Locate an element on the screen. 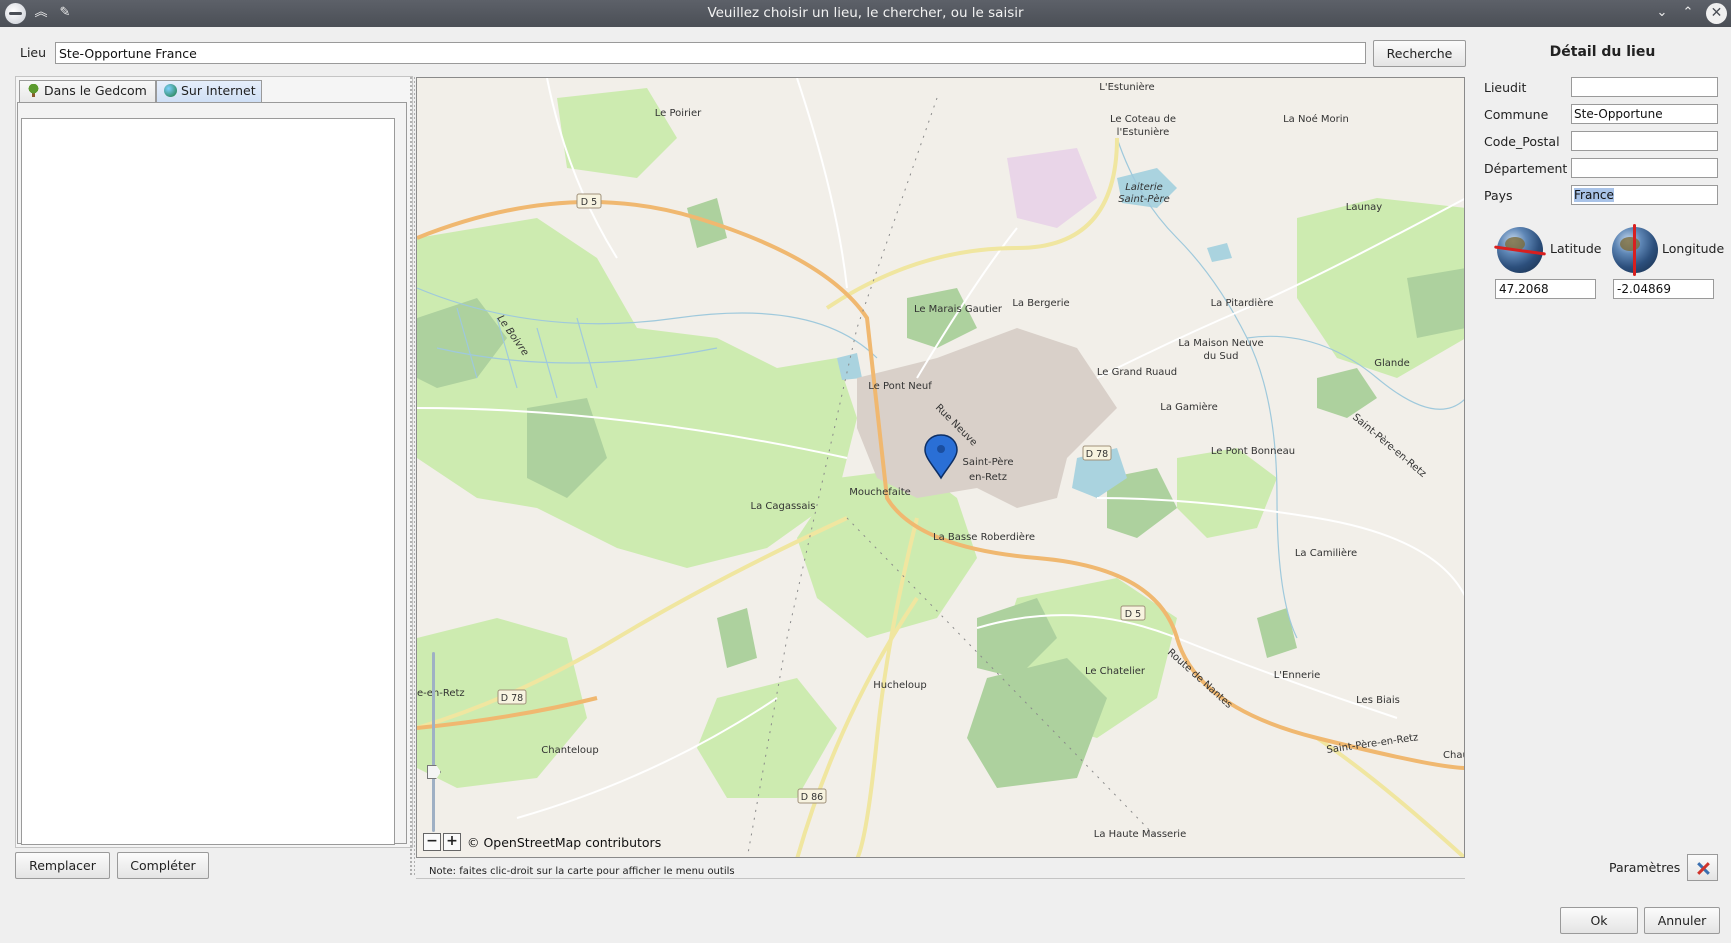 This screenshot has height=943, width=1731. departement-input is located at coordinates (1644, 168).